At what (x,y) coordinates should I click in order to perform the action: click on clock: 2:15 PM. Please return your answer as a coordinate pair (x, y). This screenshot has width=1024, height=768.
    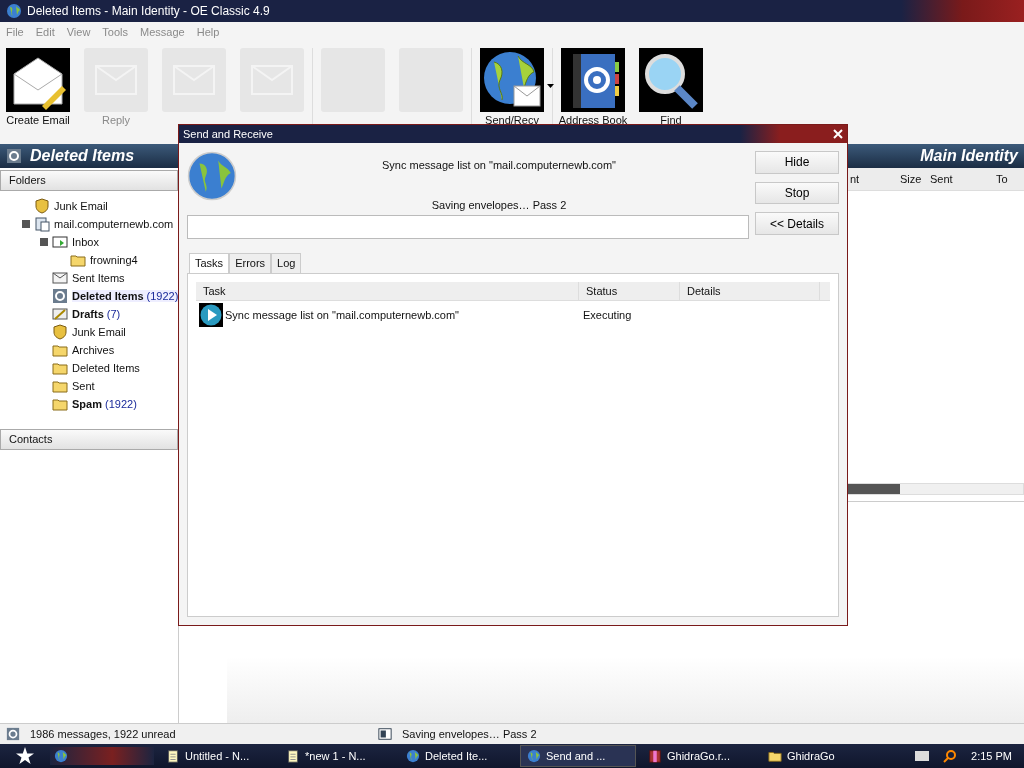
    Looking at the image, I should click on (991, 756).